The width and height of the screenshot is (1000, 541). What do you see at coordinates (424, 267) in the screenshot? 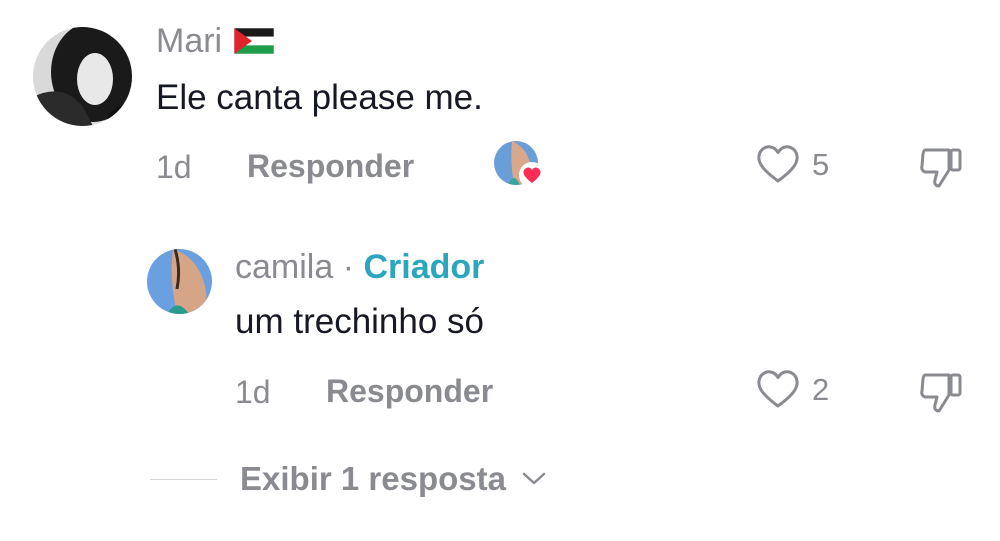
I see `creator-badge: Criador` at bounding box center [424, 267].